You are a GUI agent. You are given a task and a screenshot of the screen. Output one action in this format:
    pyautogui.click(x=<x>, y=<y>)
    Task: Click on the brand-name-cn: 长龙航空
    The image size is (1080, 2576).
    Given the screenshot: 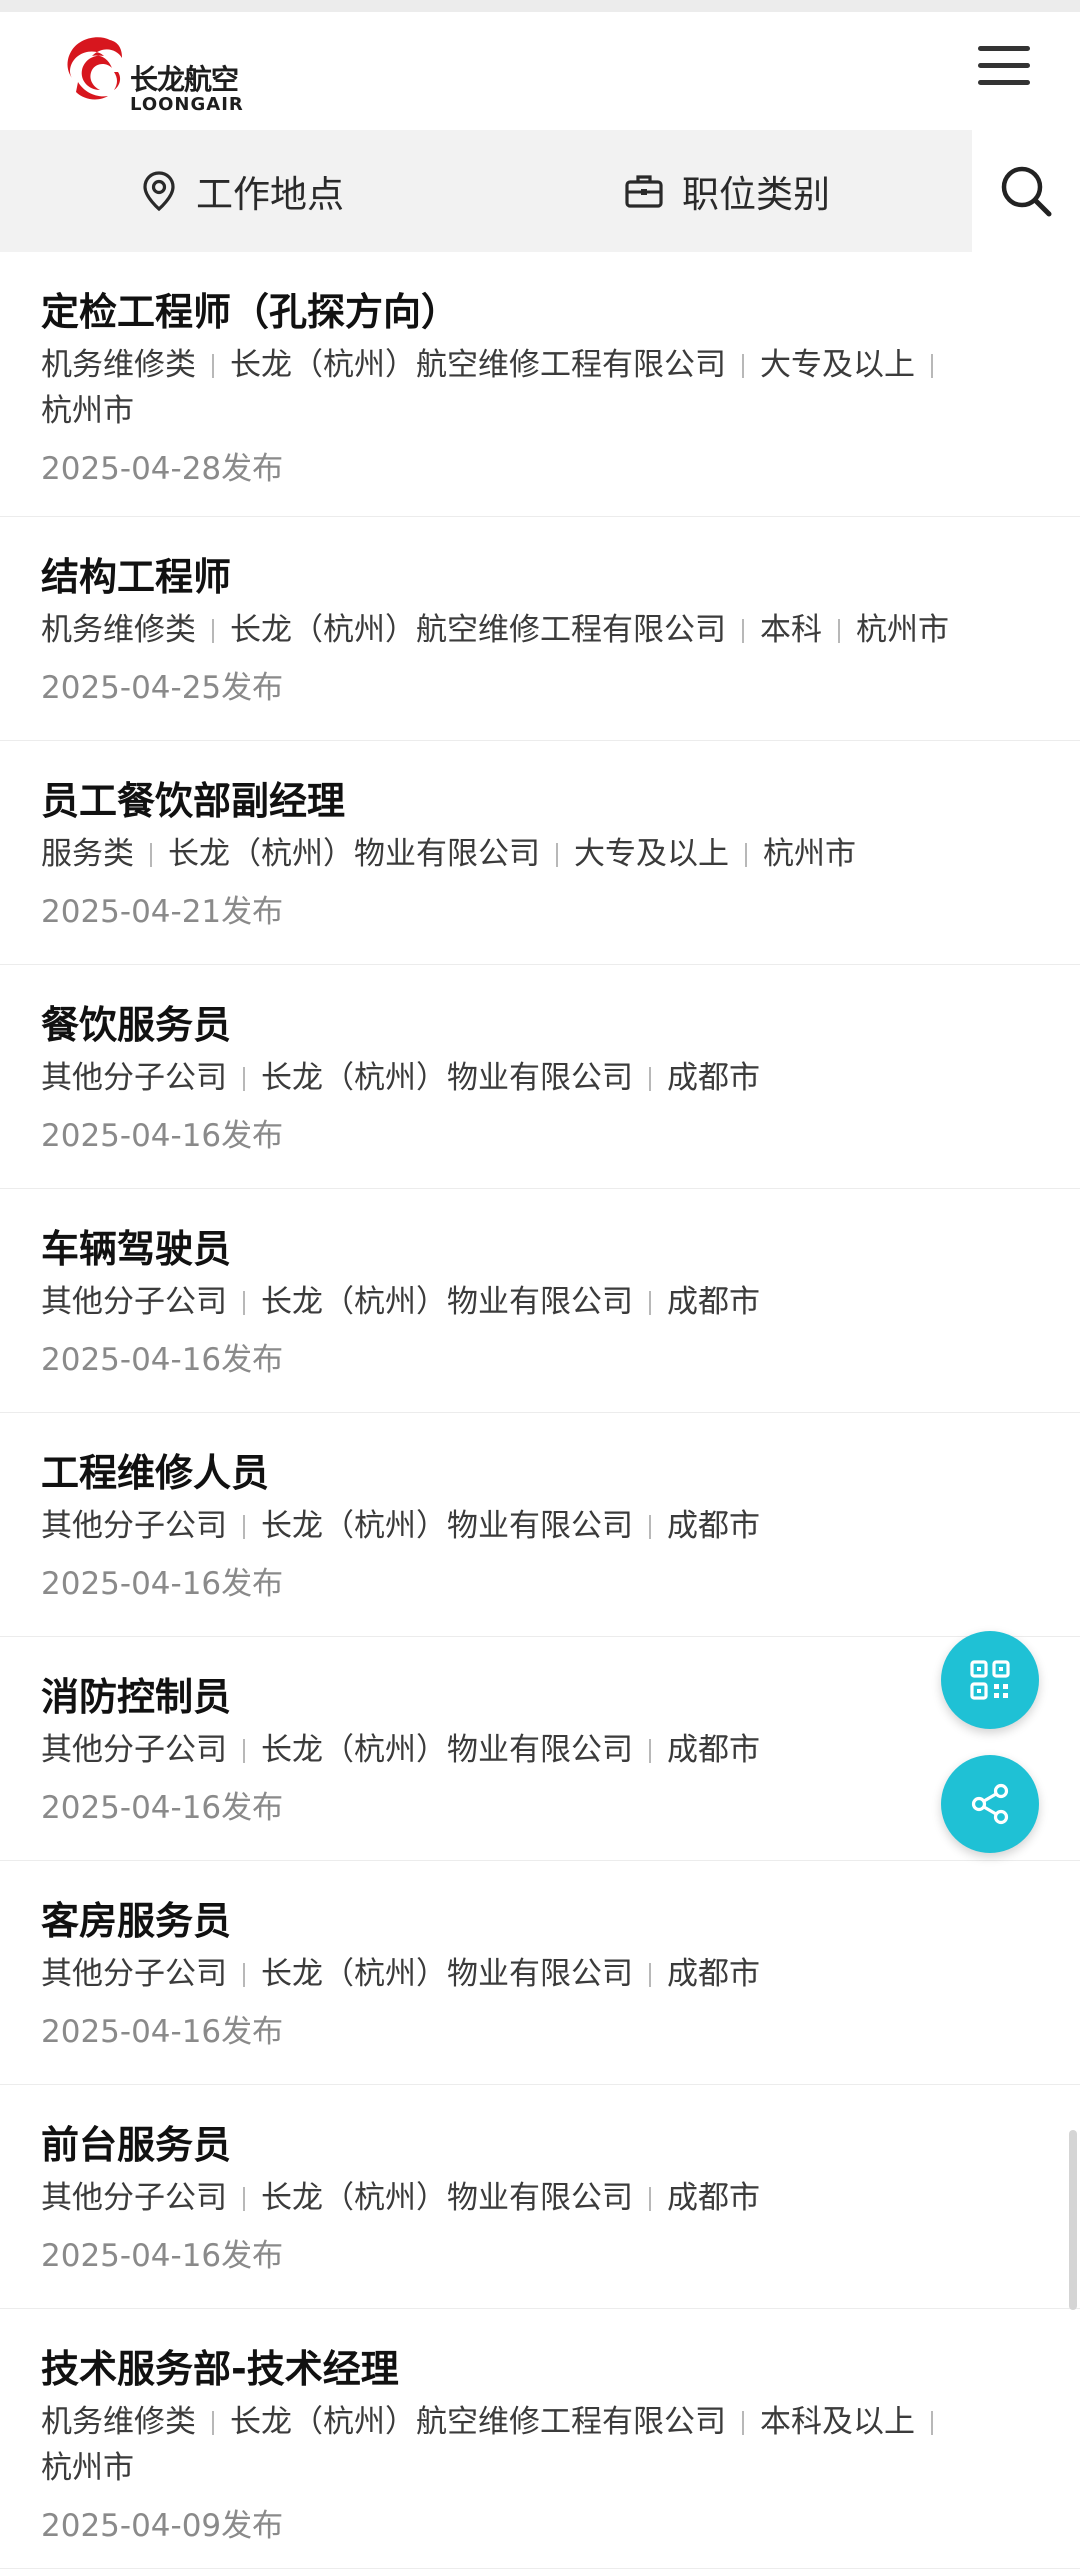 What is the action you would take?
    pyautogui.click(x=184, y=79)
    